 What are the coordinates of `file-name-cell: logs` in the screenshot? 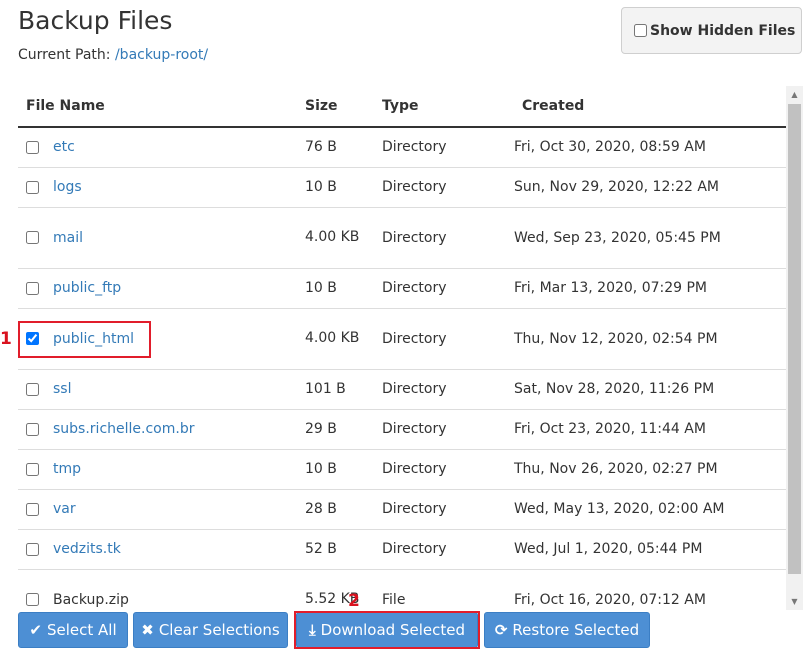 It's located at (179, 187).